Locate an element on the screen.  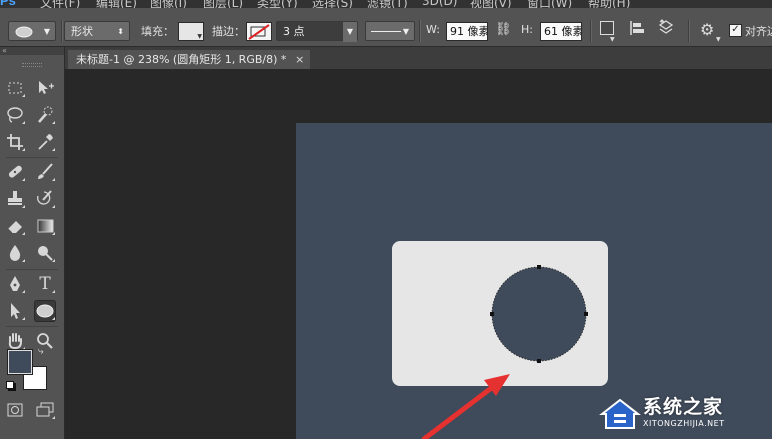
watermark-title: 系统之家 is located at coordinates (683, 407).